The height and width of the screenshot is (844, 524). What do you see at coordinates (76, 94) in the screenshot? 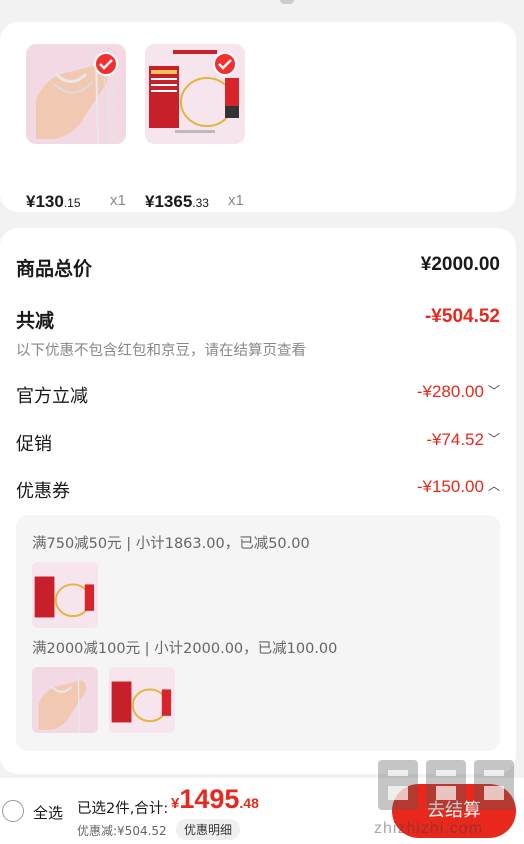
I see `product-image-bracelet` at bounding box center [76, 94].